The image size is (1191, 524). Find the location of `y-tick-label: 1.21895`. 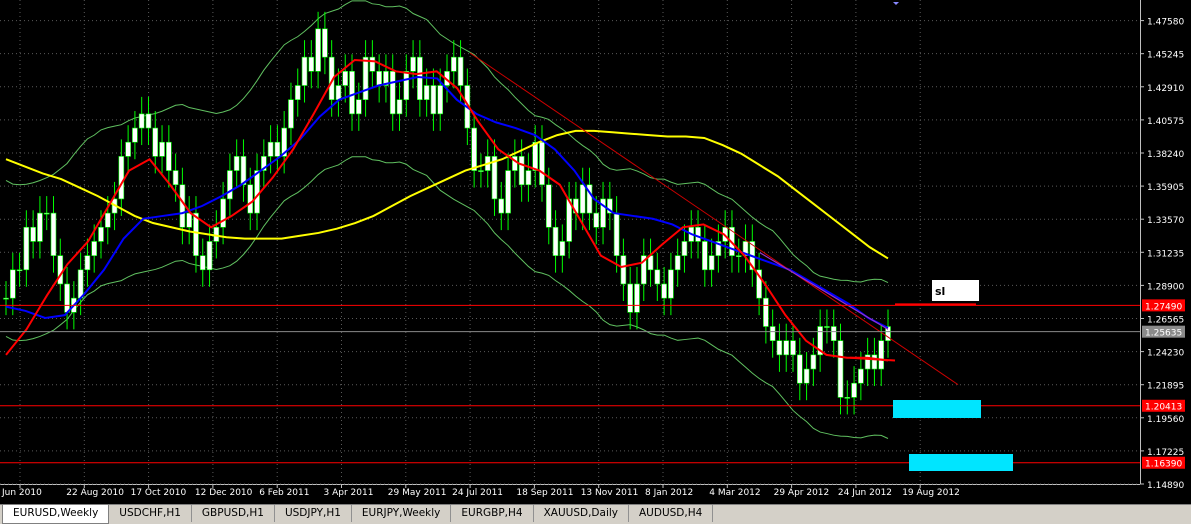

y-tick-label: 1.21895 is located at coordinates (1165, 387).